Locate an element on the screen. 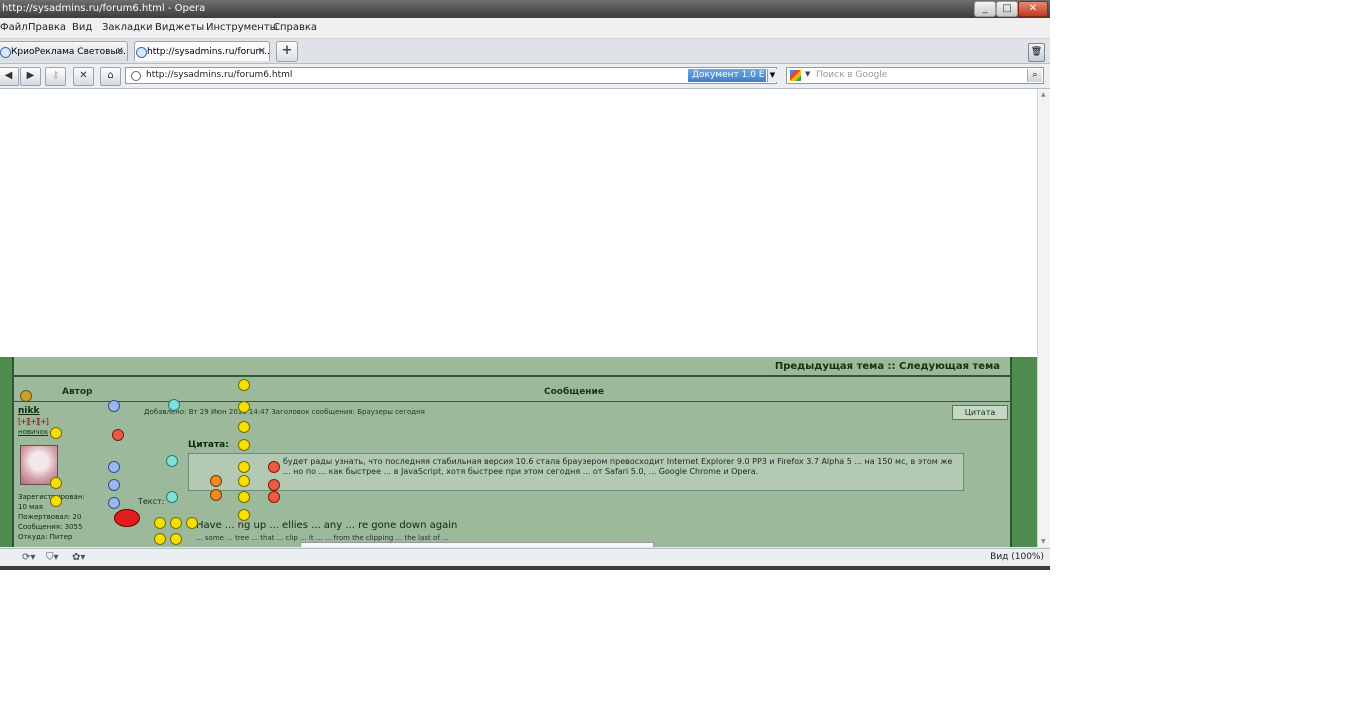 The image size is (1366, 708). menu-help: Справка is located at coordinates (295, 27).